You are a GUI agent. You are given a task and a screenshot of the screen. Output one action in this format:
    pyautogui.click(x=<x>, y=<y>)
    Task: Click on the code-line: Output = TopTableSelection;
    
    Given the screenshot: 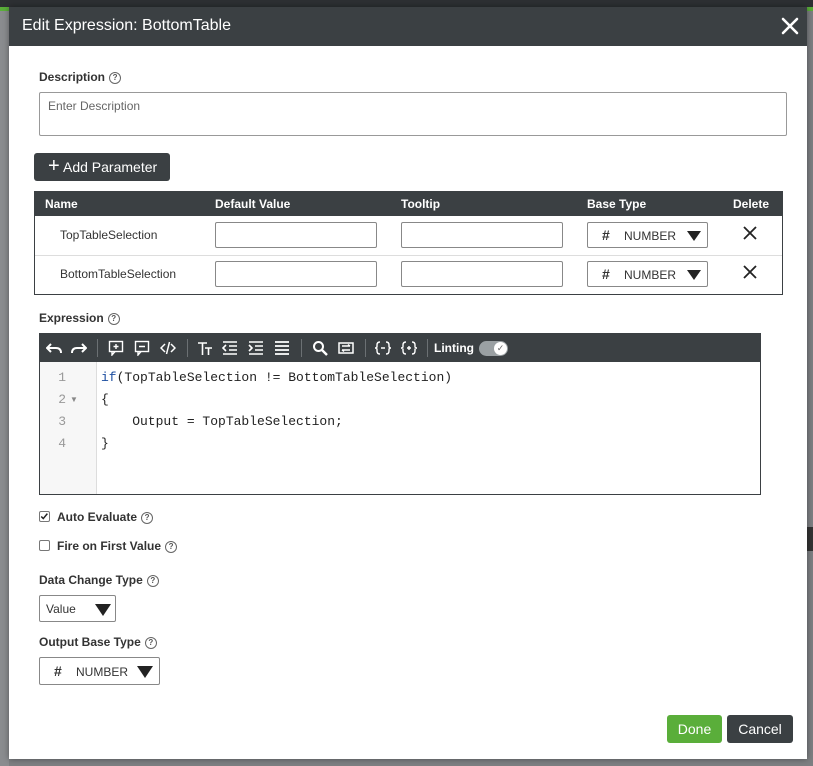 What is the action you would take?
    pyautogui.click(x=222, y=421)
    